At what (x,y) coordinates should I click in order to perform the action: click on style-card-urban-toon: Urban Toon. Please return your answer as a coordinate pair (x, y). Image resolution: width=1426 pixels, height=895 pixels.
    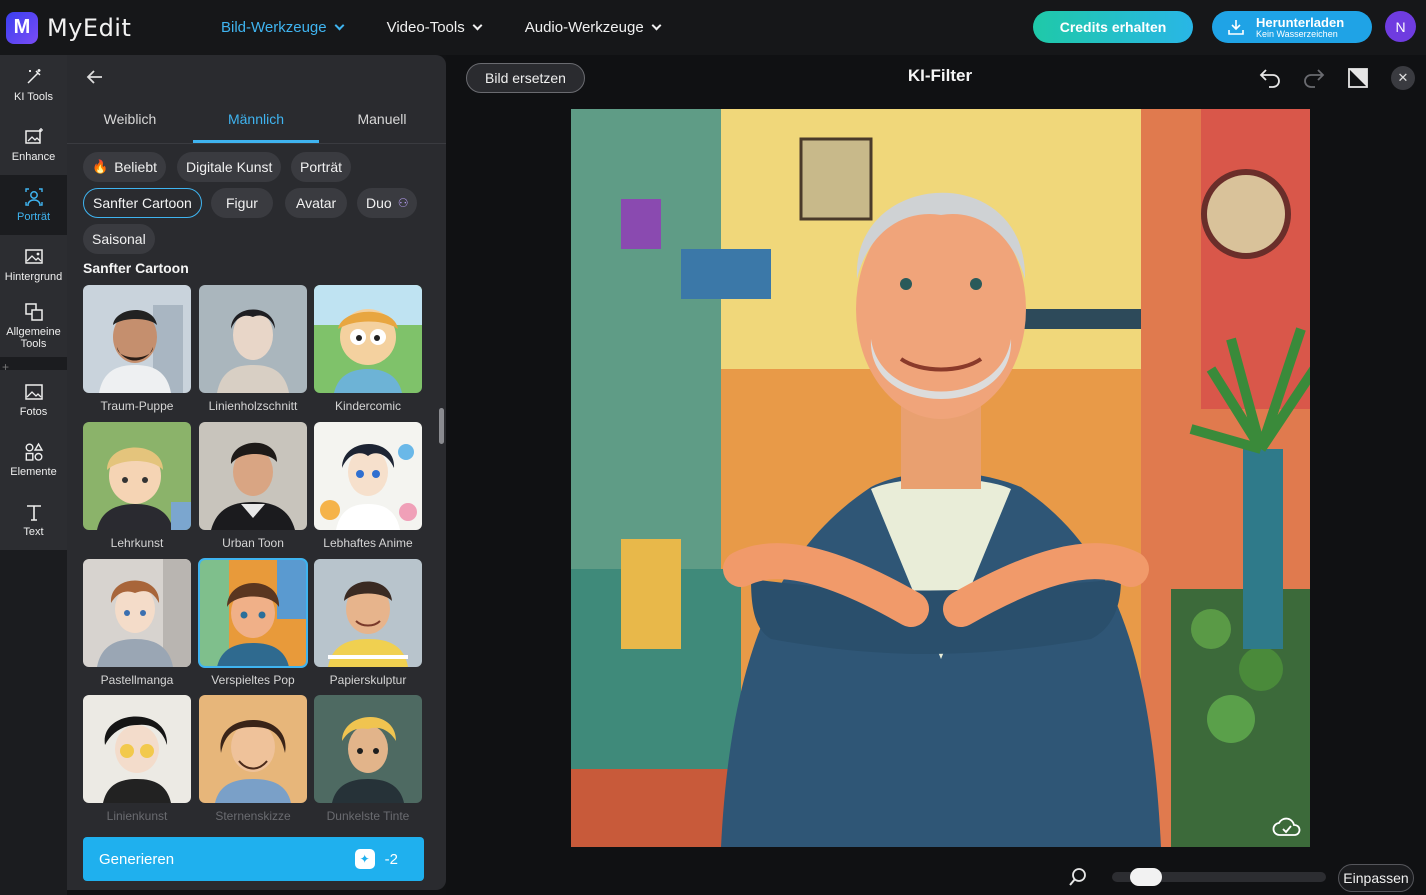
    Looking at the image, I should click on (253, 486).